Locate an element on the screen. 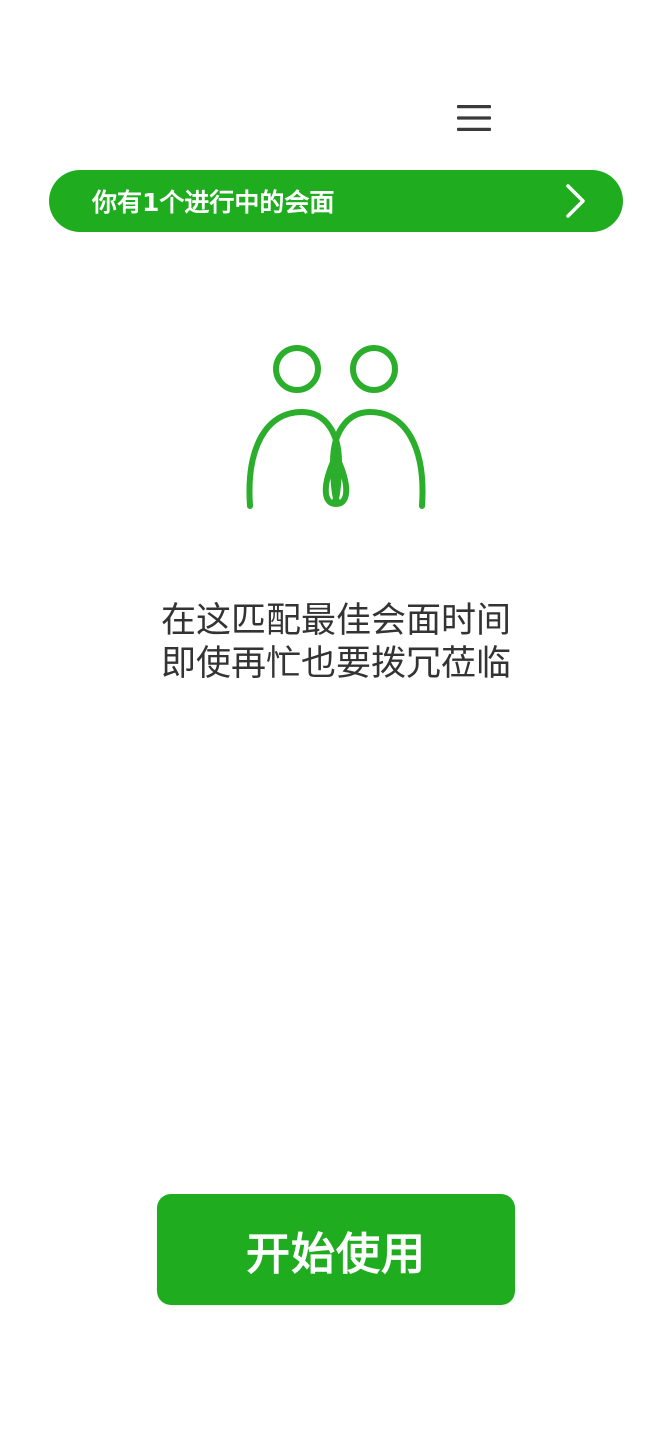 The width and height of the screenshot is (672, 1456). start-button-label: 开始使用 is located at coordinates (336, 1254).